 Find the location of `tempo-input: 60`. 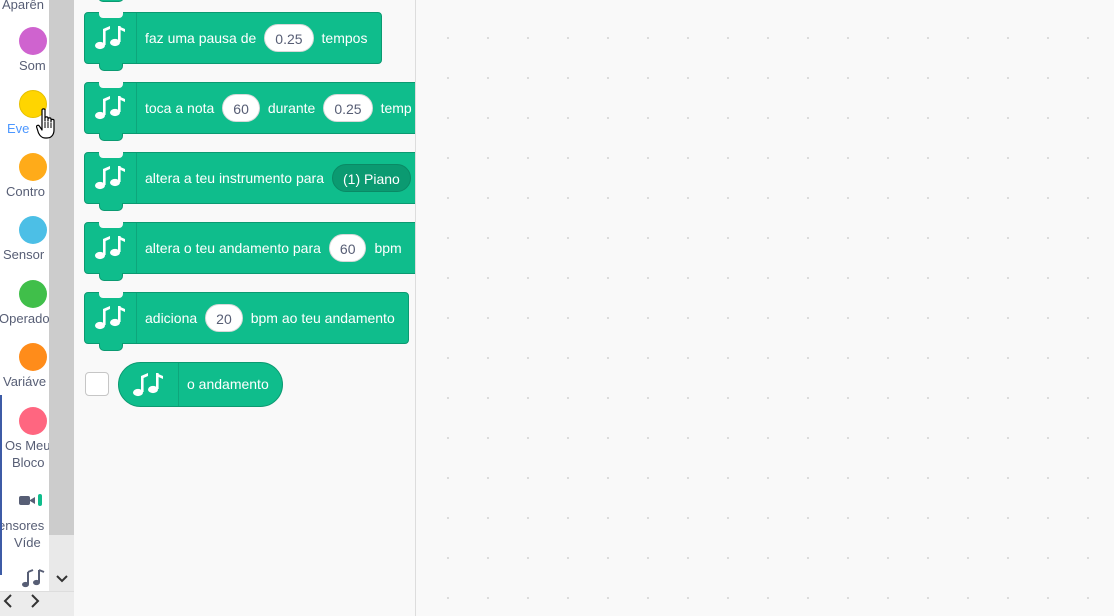

tempo-input: 60 is located at coordinates (347, 248).